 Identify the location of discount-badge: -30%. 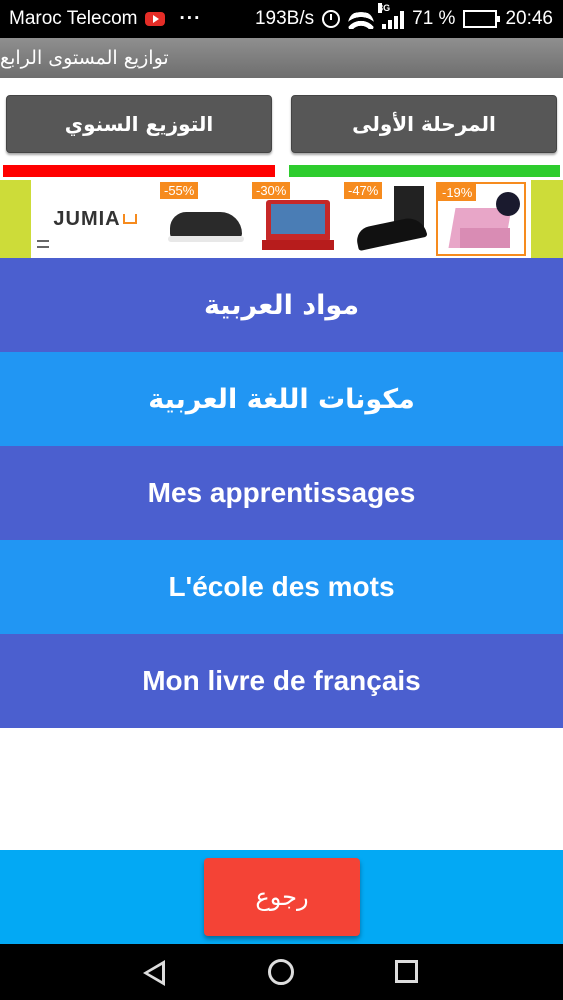
(271, 190).